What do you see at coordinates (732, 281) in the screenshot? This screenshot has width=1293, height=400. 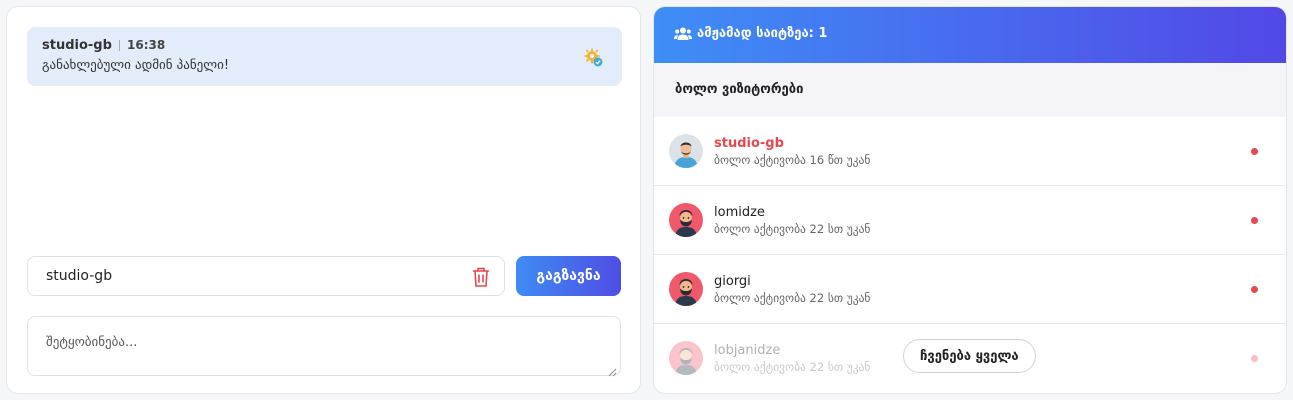 I see `visitor-name: giorgi` at bounding box center [732, 281].